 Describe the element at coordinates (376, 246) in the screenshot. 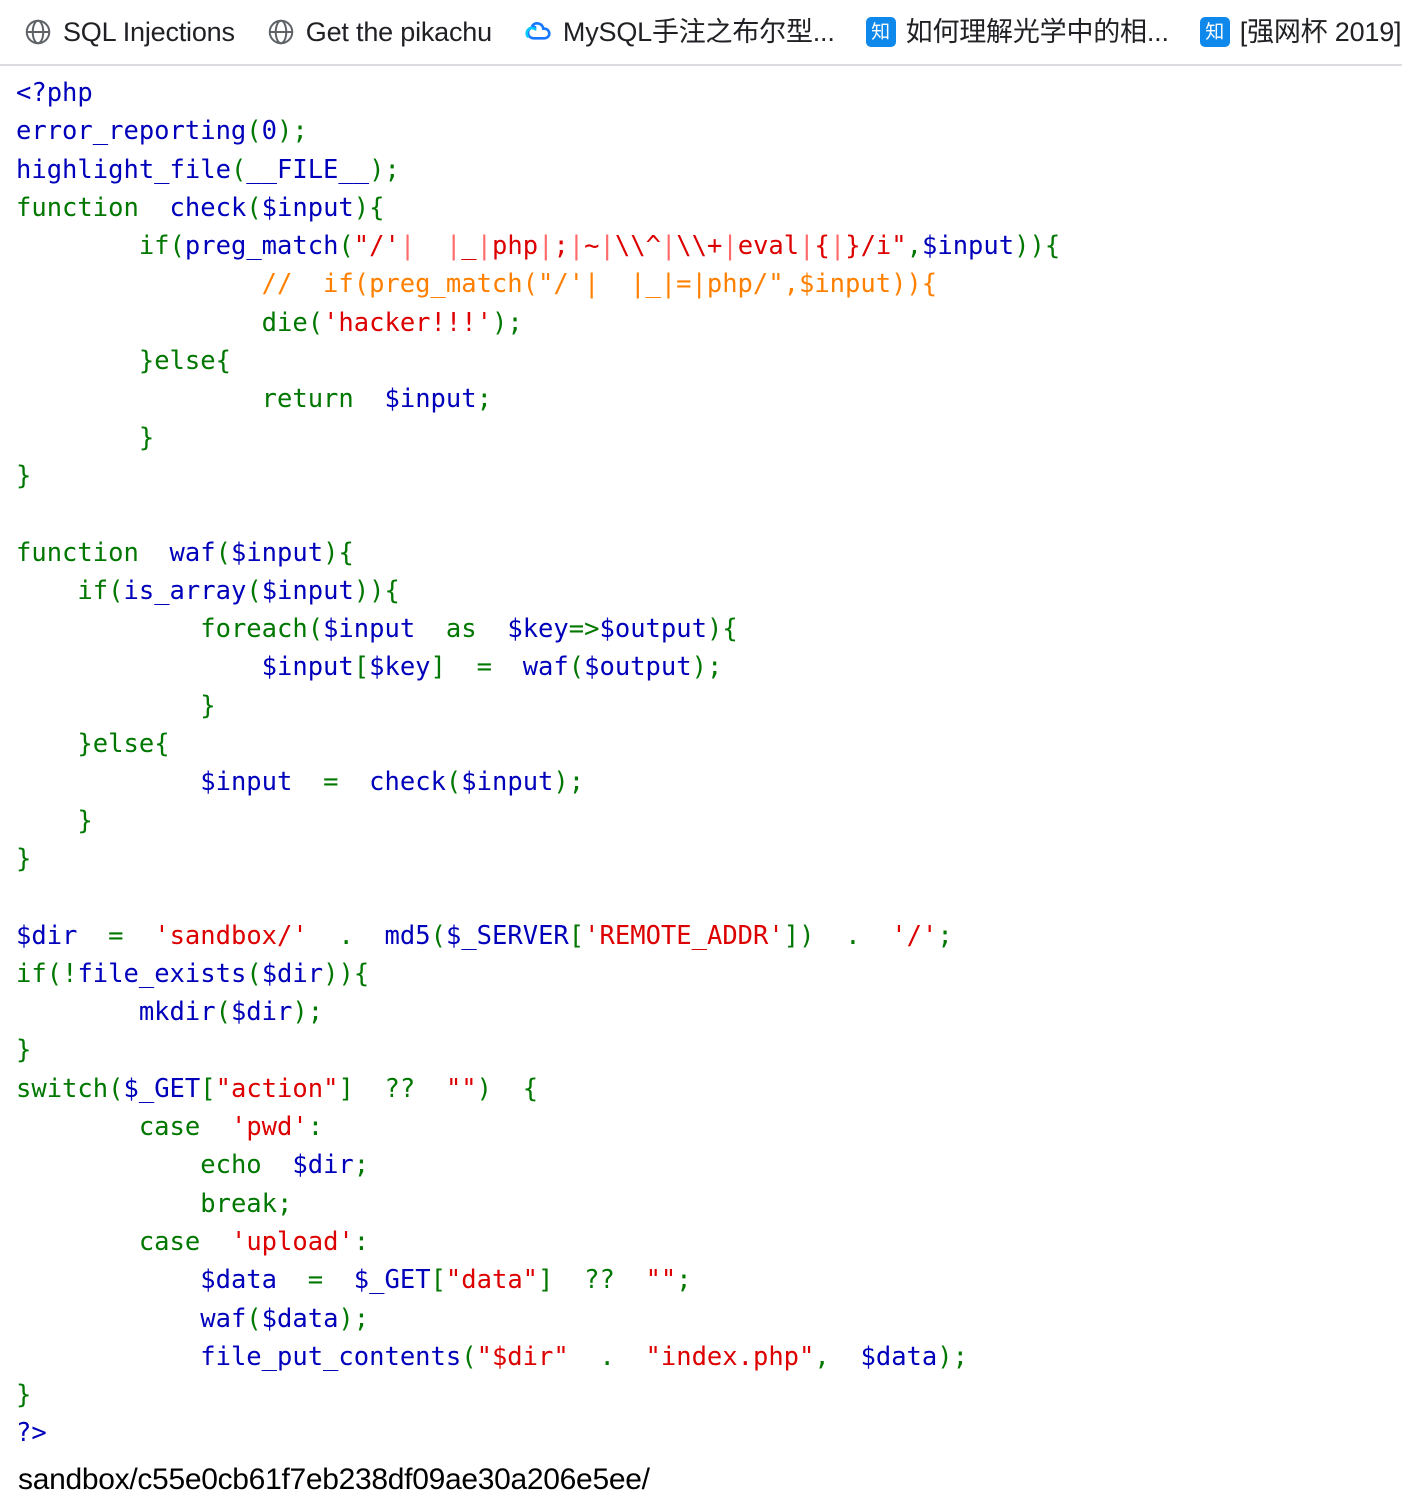

I see `code-token-str: "/'` at that location.